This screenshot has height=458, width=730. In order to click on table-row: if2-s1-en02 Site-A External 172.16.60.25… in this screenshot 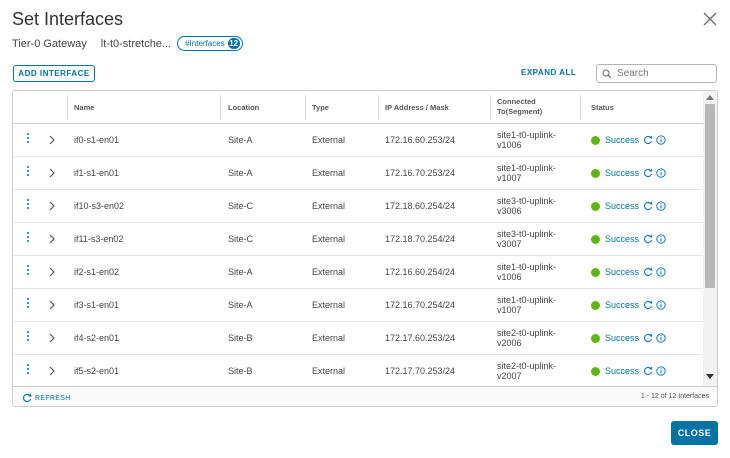, I will do `click(358, 272)`.